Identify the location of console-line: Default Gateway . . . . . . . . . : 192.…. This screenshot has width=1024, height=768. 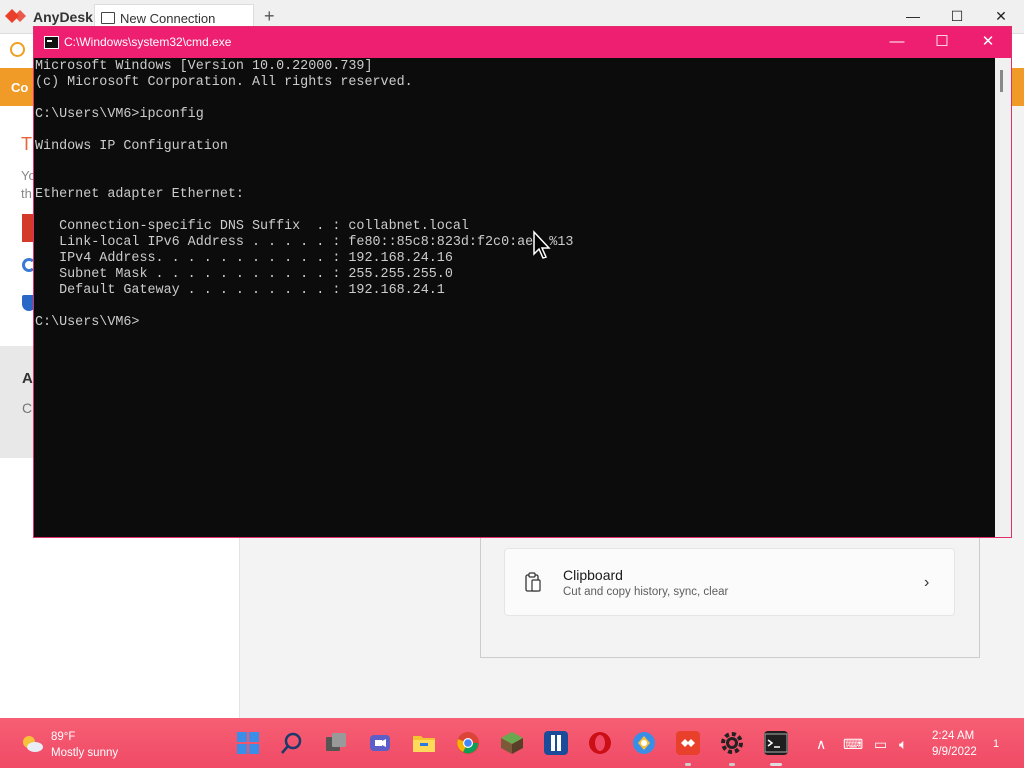
(240, 290).